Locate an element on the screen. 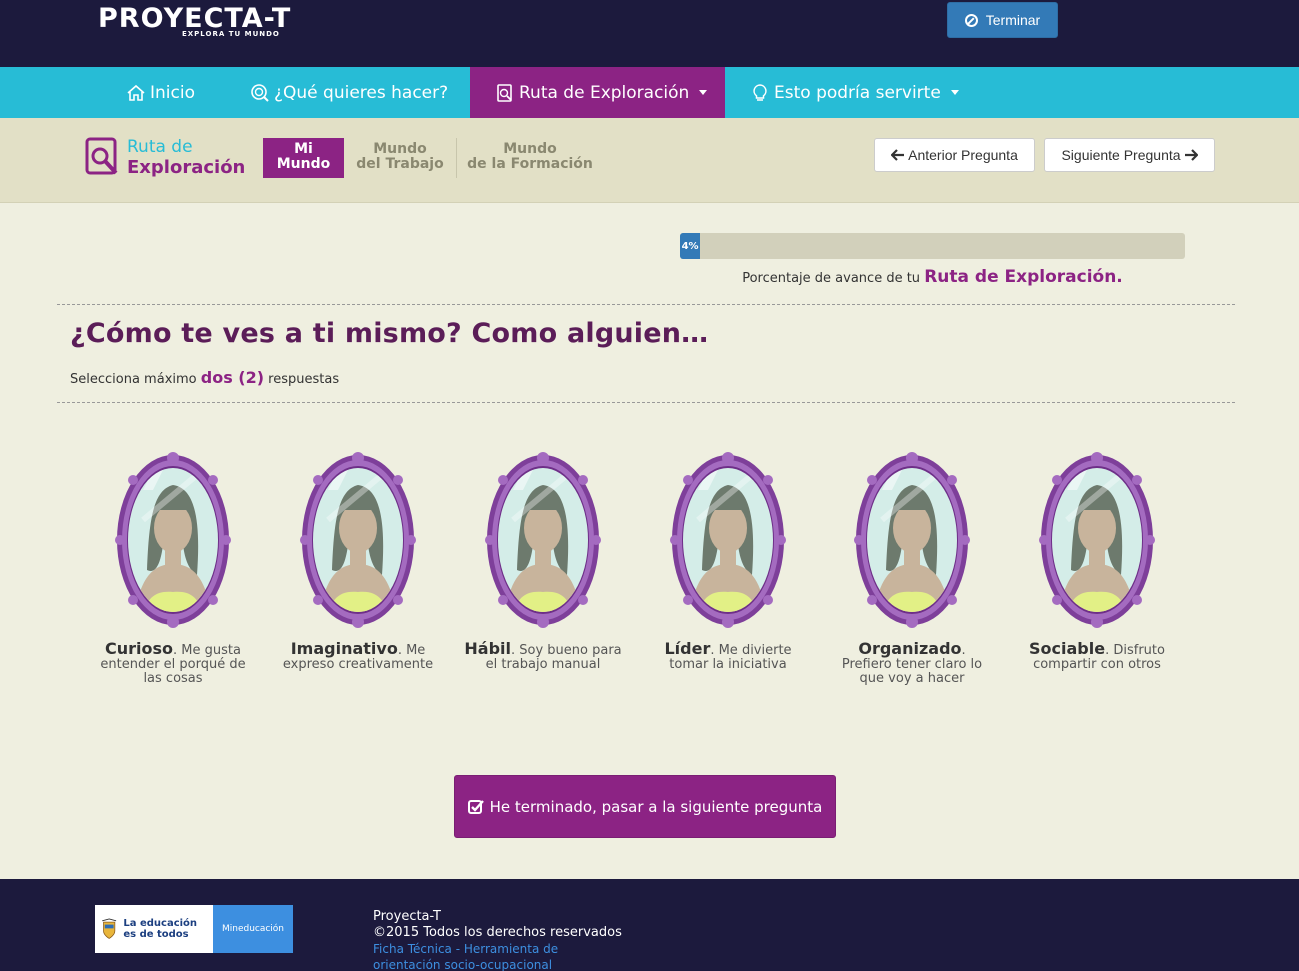 This screenshot has width=1299, height=971. tab-line1: Mi is located at coordinates (303, 149).